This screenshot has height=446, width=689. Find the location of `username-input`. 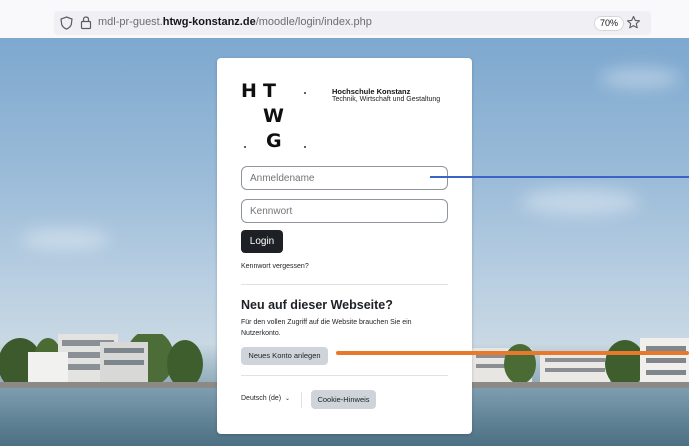

username-input is located at coordinates (344, 178).